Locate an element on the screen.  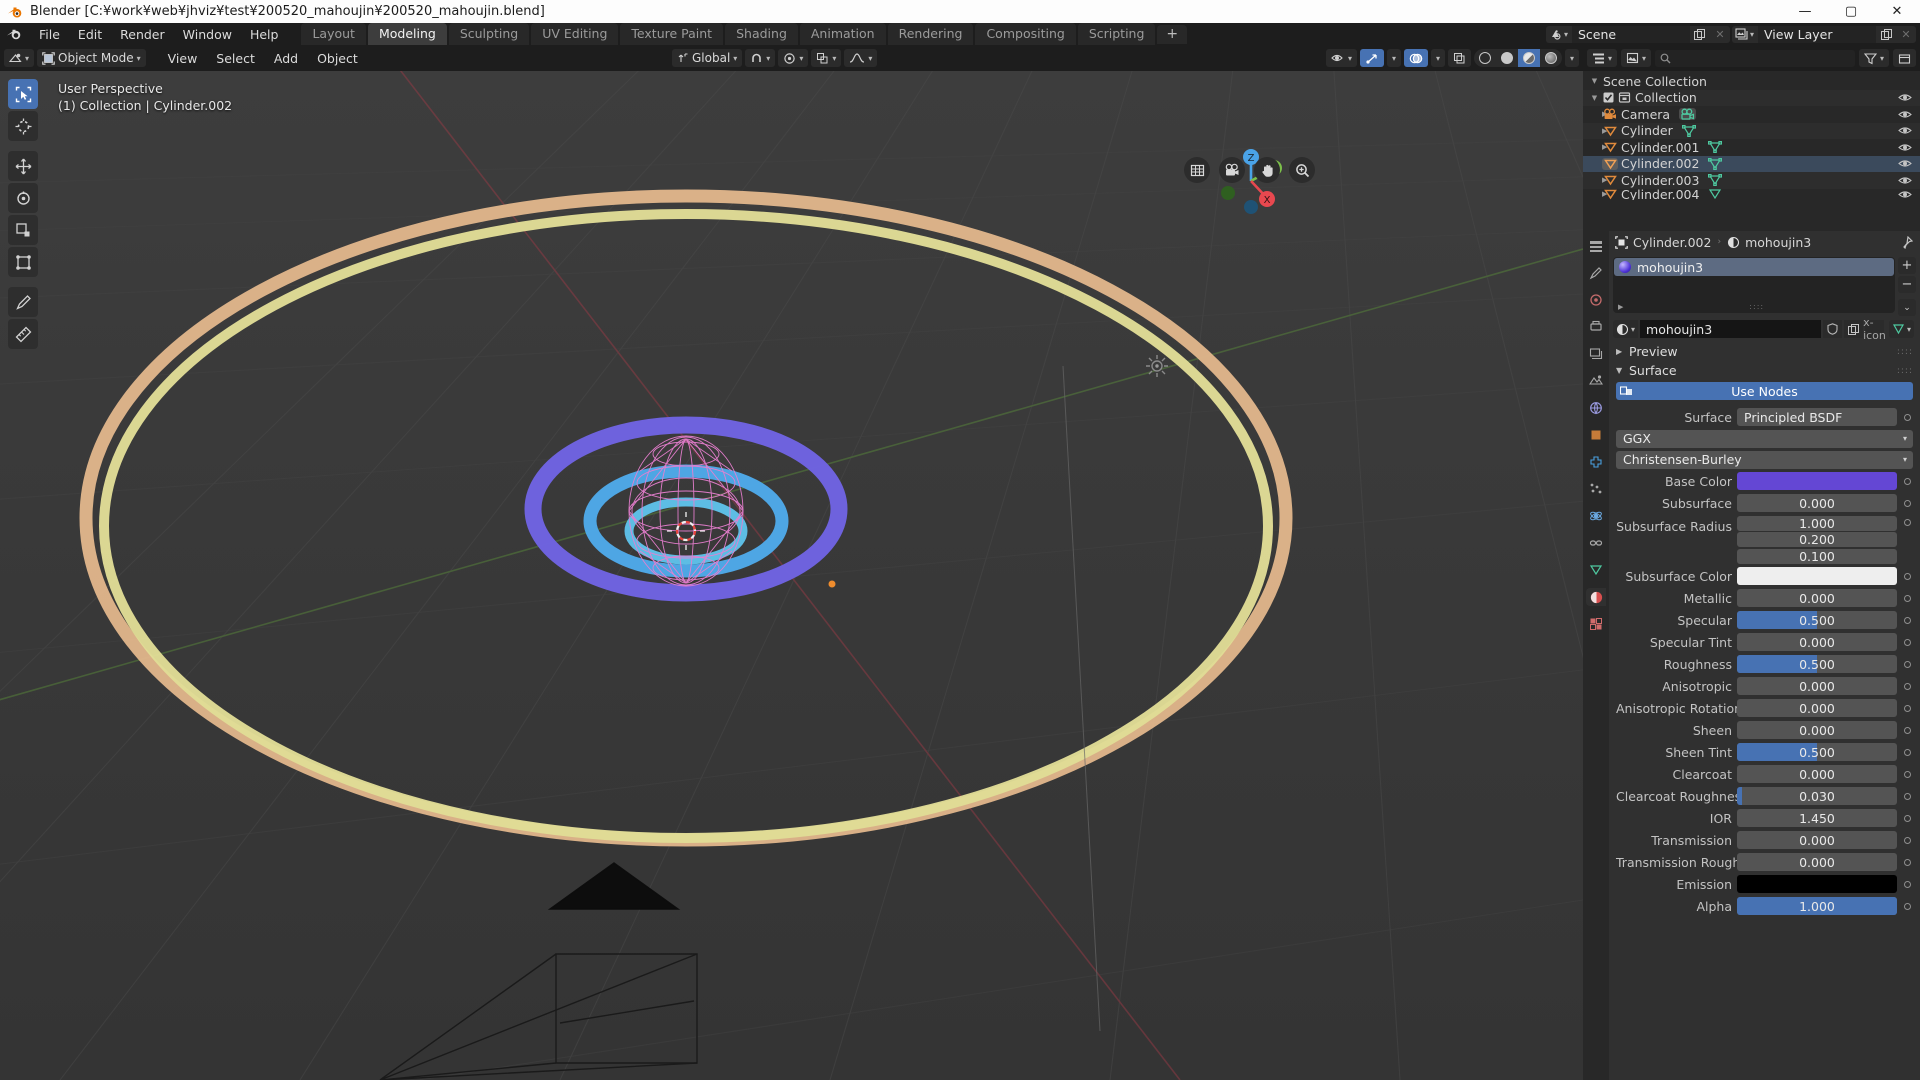
material-slot-menu-button: ⌄ is located at coordinates (1907, 307).